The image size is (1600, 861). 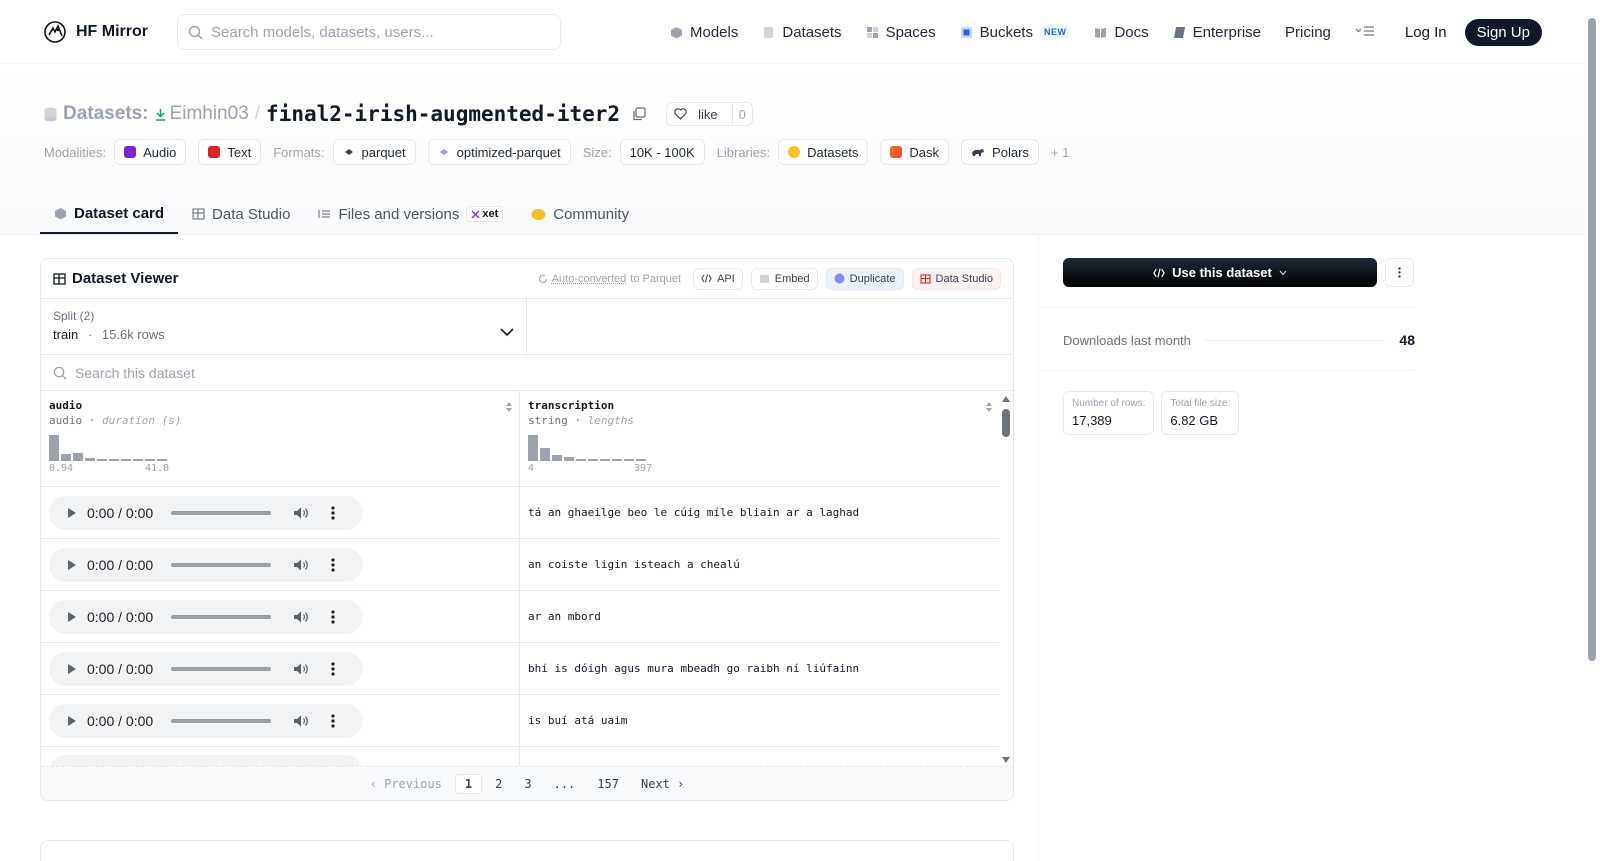 What do you see at coordinates (718, 278) in the screenshot?
I see `api-button: API` at bounding box center [718, 278].